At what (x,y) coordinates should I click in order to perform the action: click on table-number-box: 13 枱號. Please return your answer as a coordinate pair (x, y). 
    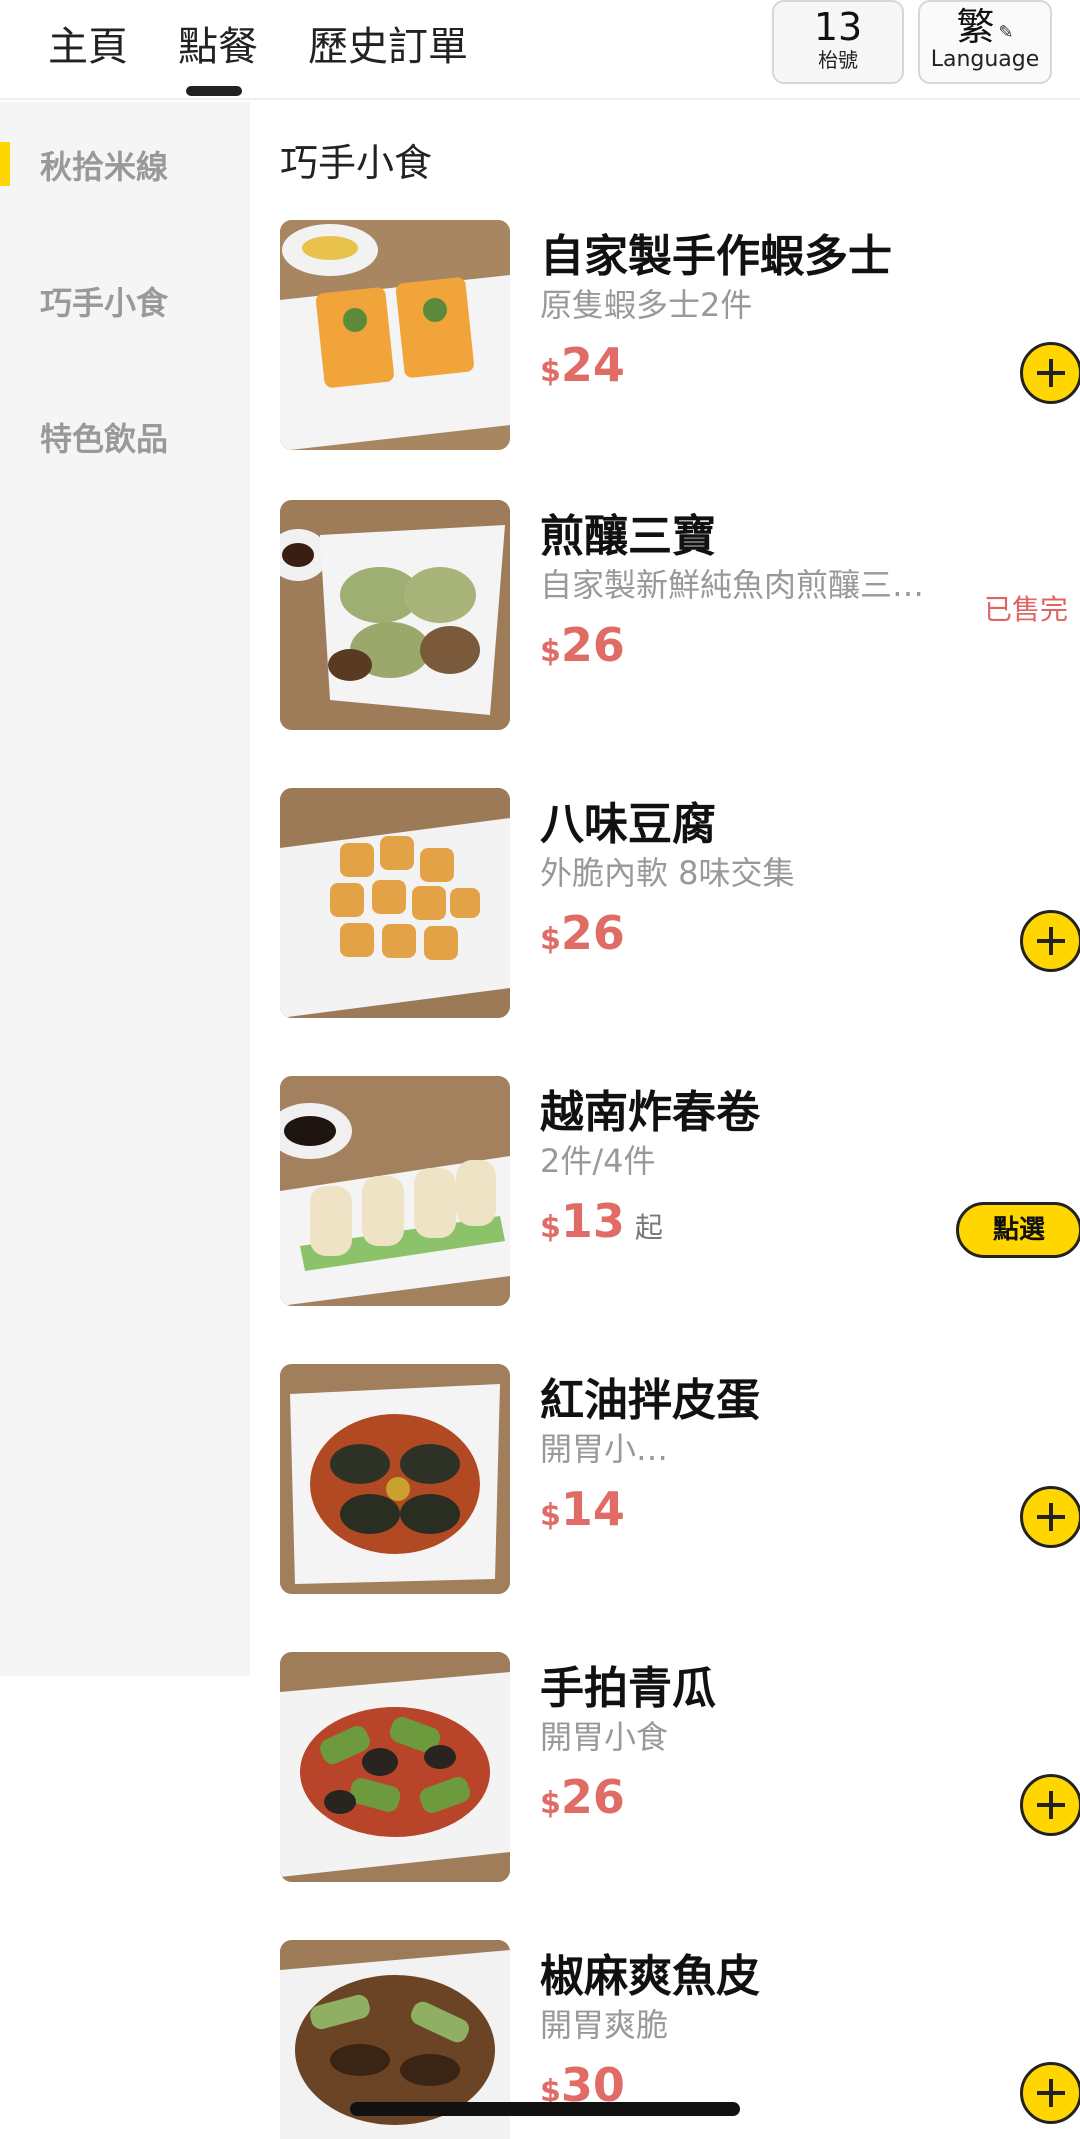
    Looking at the image, I should click on (838, 42).